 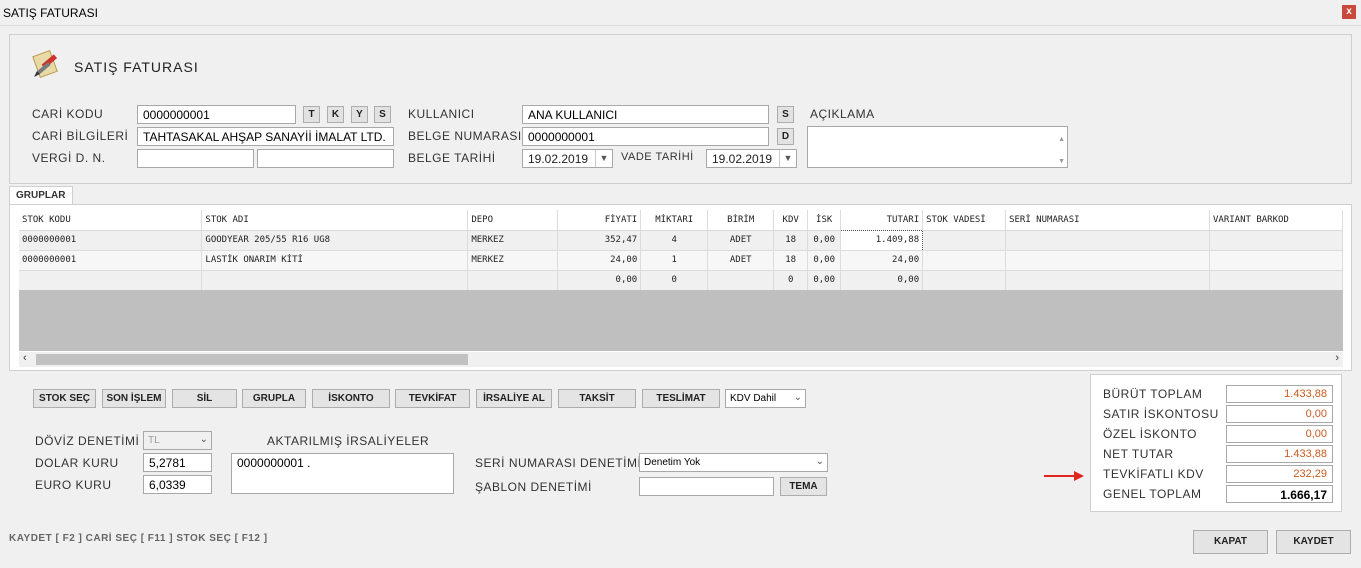 What do you see at coordinates (342, 473) in the screenshot?
I see `irsaliye-list: 0000000001 .` at bounding box center [342, 473].